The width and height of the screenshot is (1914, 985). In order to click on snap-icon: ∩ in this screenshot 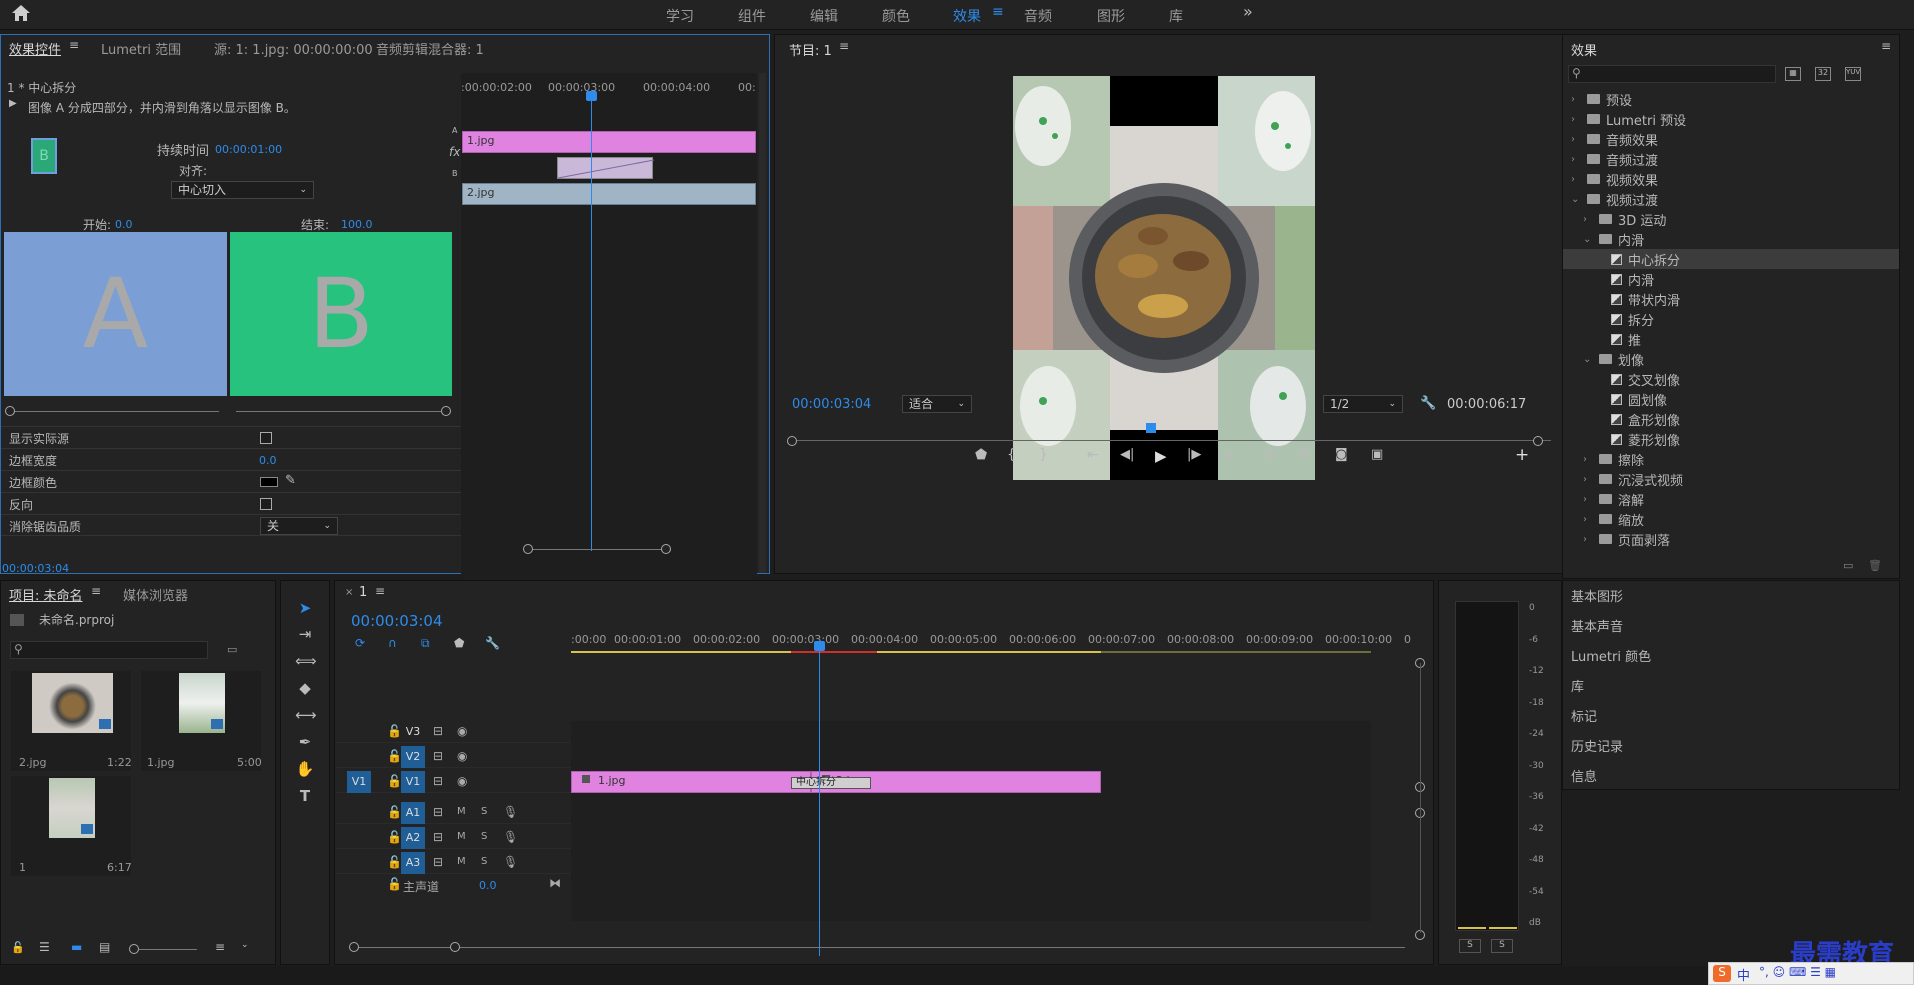, I will do `click(392, 643)`.